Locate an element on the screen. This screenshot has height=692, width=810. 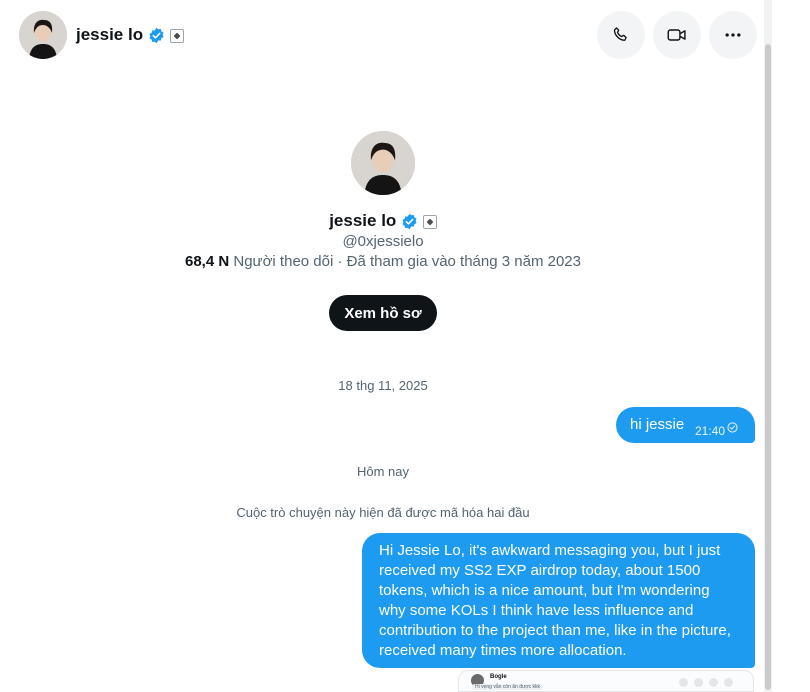
video-camera-icon is located at coordinates (676, 35).